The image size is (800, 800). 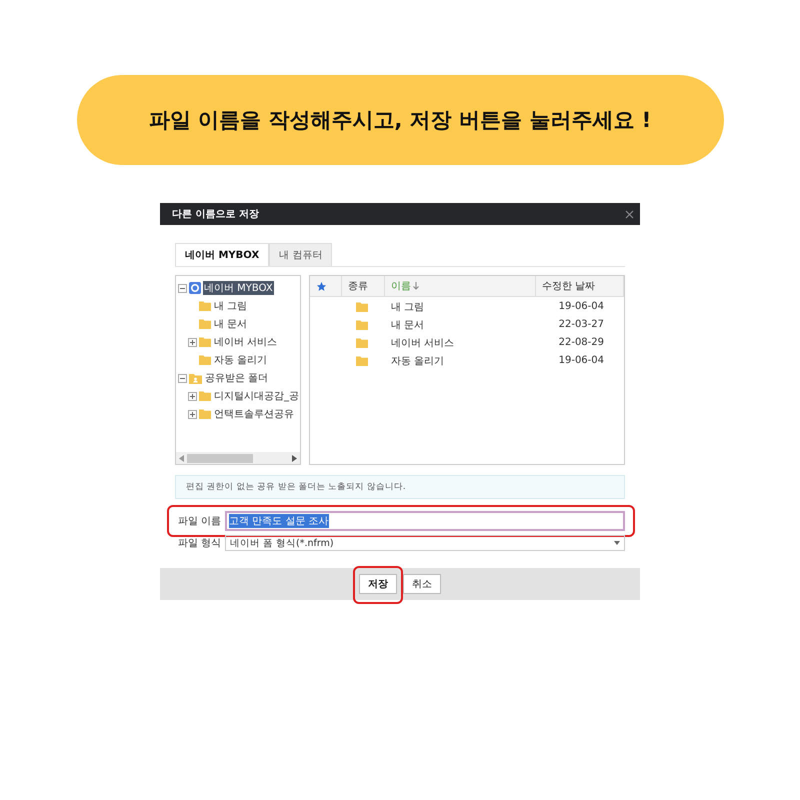 What do you see at coordinates (425, 521) in the screenshot?
I see `filename-field: 고객 만족도 설문 조사` at bounding box center [425, 521].